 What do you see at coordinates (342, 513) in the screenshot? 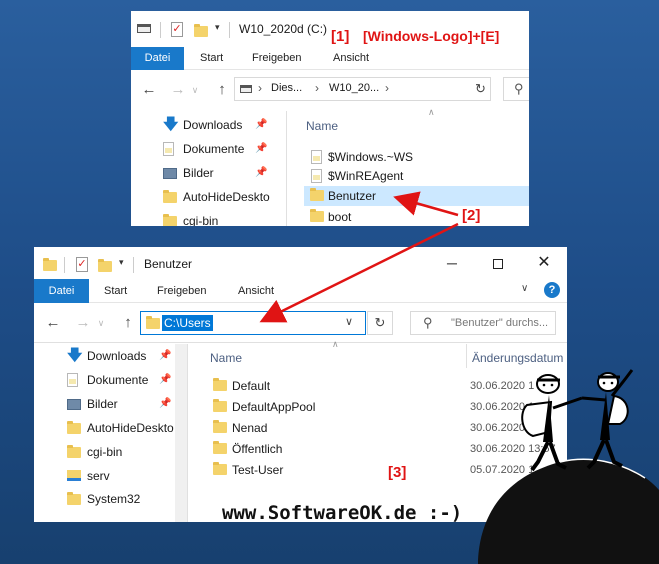
I see `watermark-text: www.SoftwareOK.de :-)` at bounding box center [342, 513].